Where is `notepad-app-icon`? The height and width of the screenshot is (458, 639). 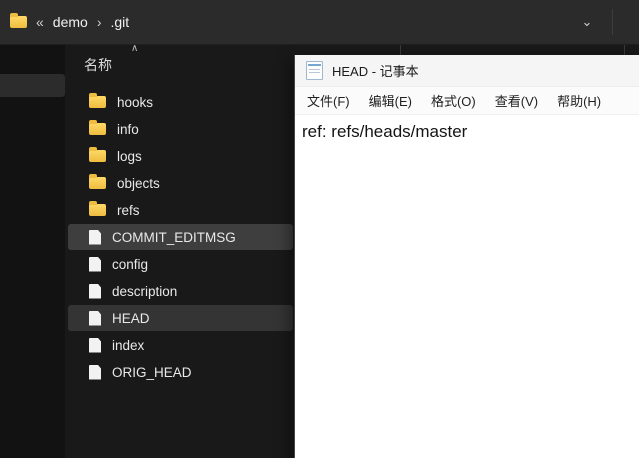 notepad-app-icon is located at coordinates (314, 70).